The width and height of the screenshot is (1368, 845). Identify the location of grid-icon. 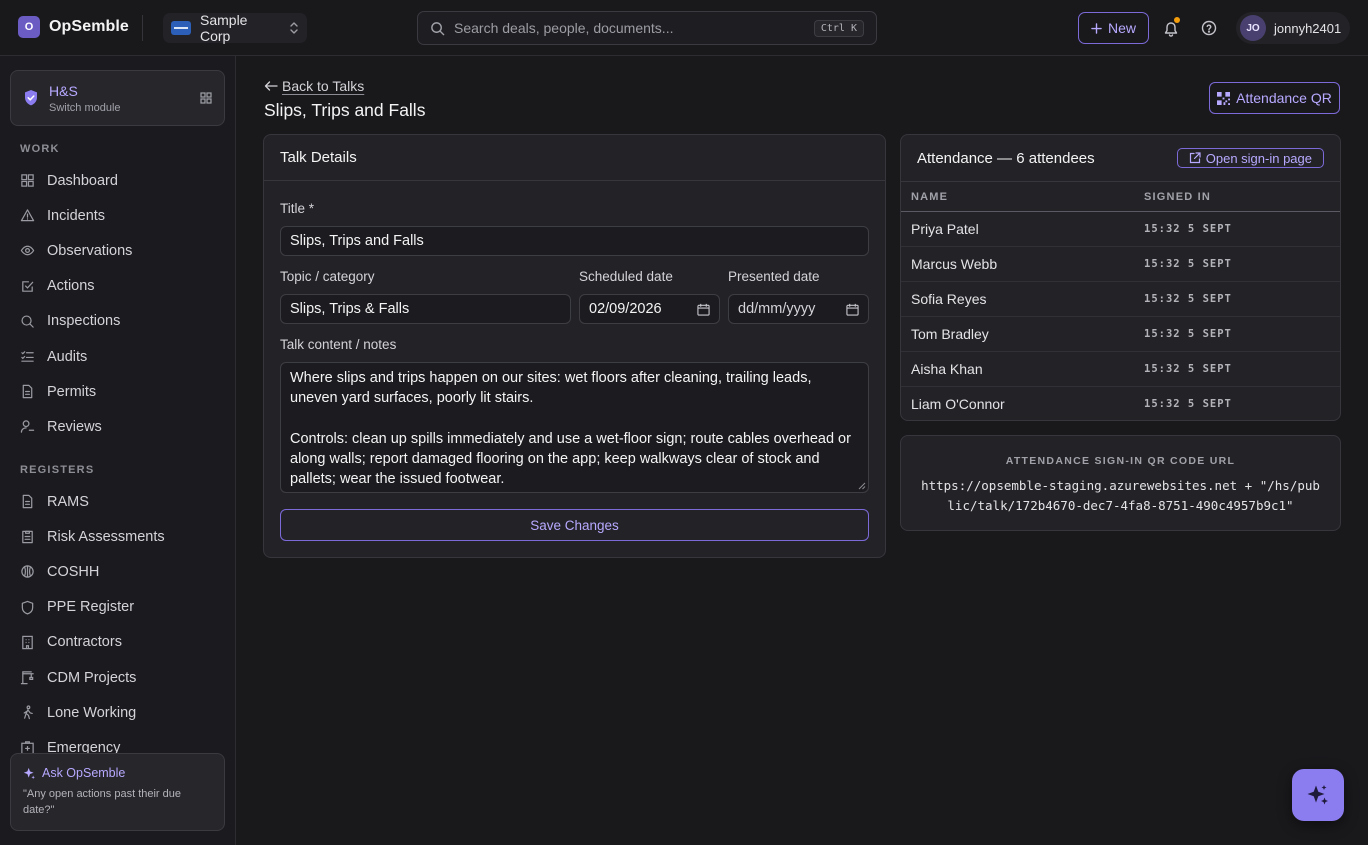
(206, 98).